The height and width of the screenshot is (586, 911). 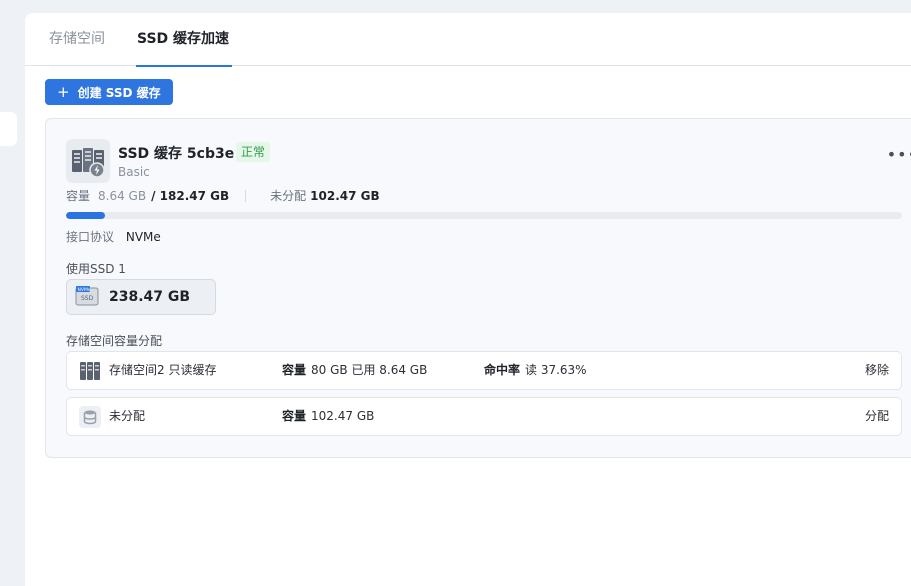 I want to click on database-icon, so click(x=90, y=417).